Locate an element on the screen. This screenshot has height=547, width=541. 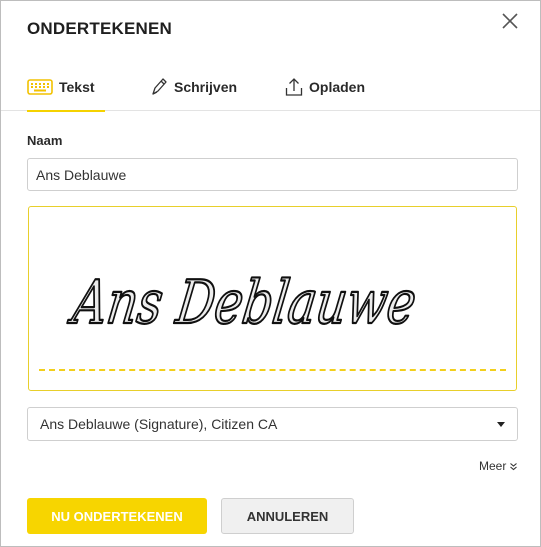
signature-baseline is located at coordinates (272, 370).